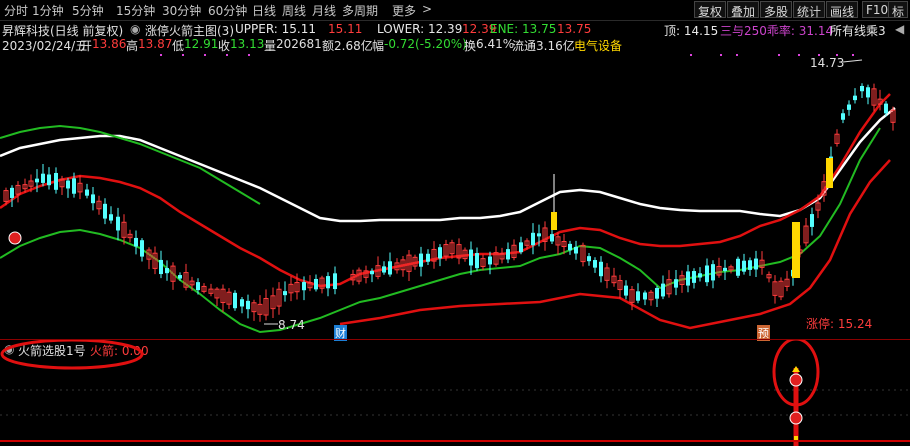 The width and height of the screenshot is (910, 446). I want to click on period-tab-4: 30分钟, so click(181, 10).